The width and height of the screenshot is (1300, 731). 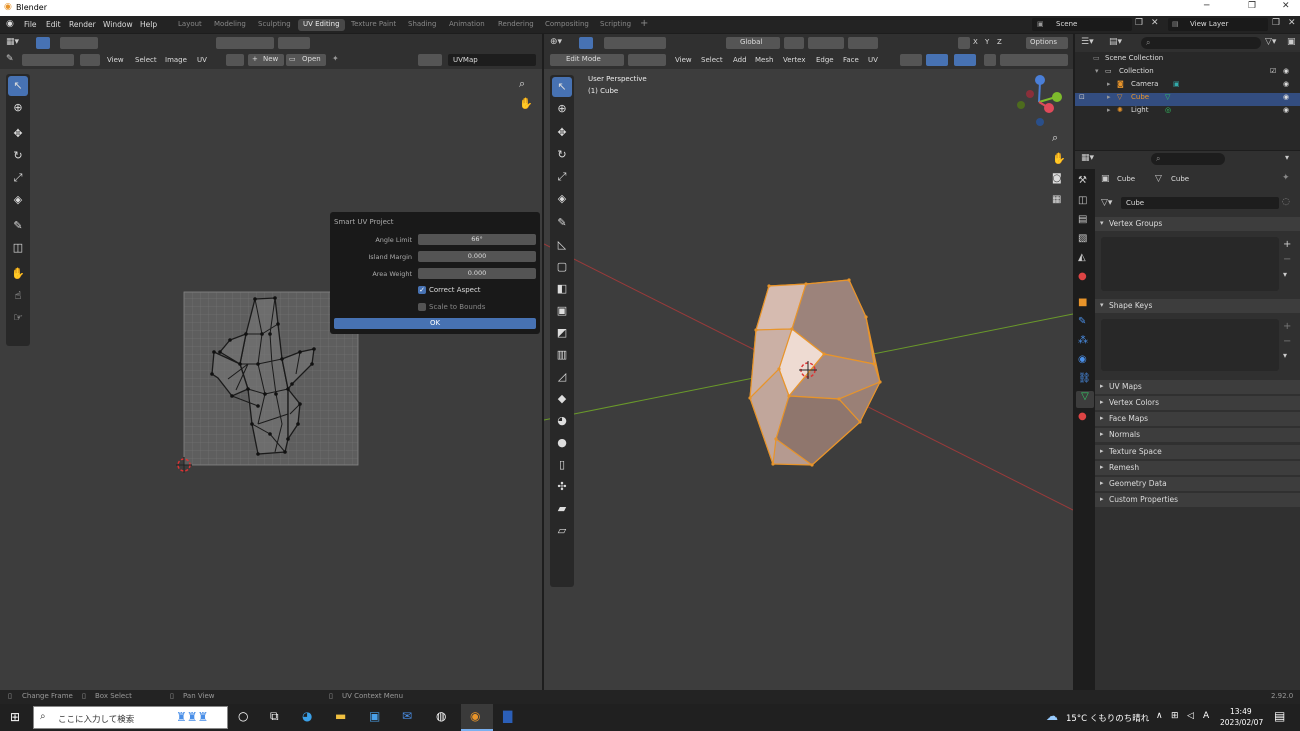 I want to click on tab-compositing: Compositing, so click(x=567, y=25).